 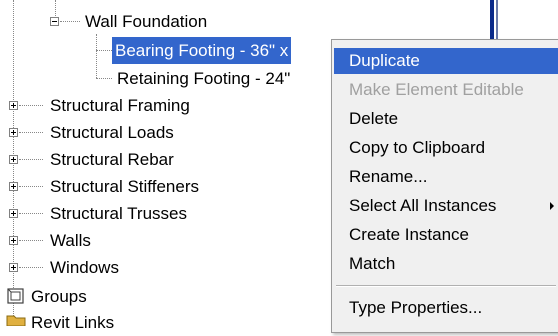 I want to click on tree-item-label: Bearing Footing - 36" x, so click(x=202, y=50).